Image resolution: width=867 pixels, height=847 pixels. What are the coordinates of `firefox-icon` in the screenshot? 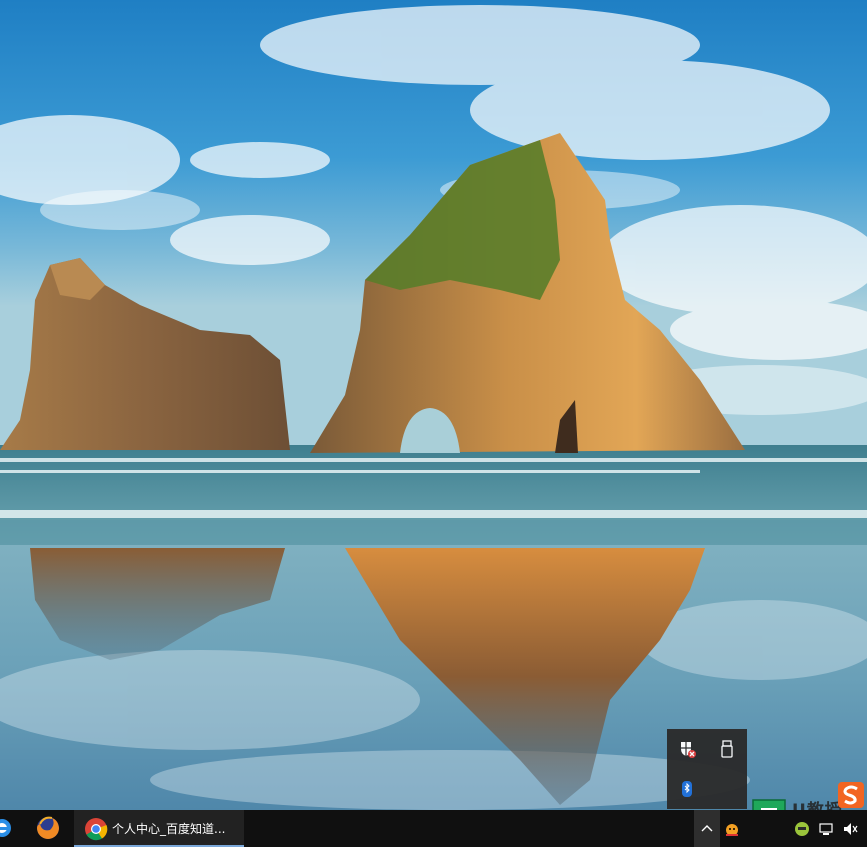 It's located at (48, 827).